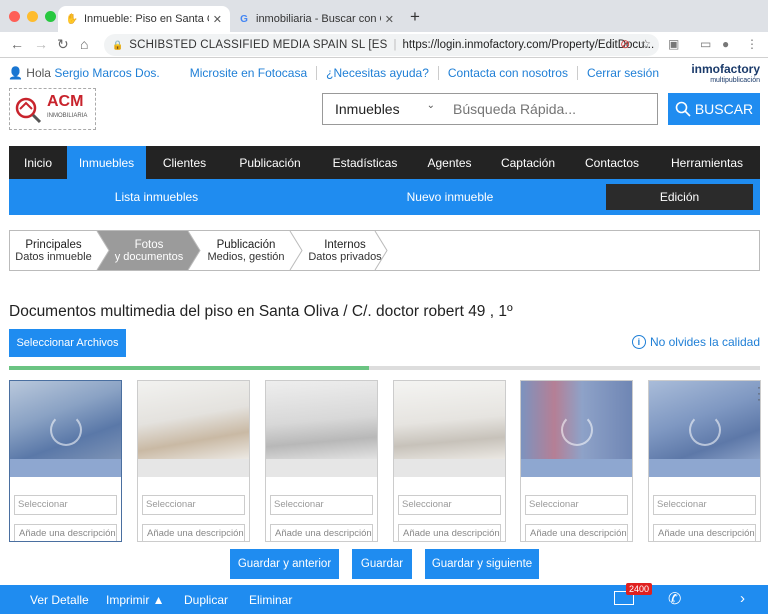  I want to click on step-principales: Principales Datos inmueble, so click(53, 250).